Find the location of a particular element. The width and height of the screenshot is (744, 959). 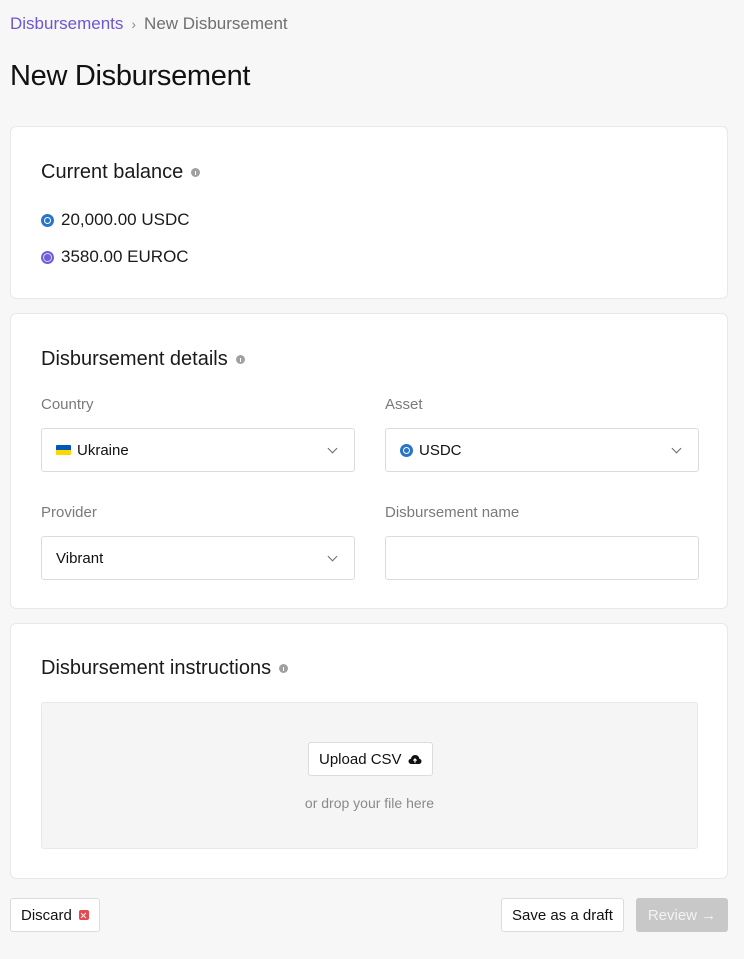

balance-title-text: Current balance is located at coordinates (112, 172).